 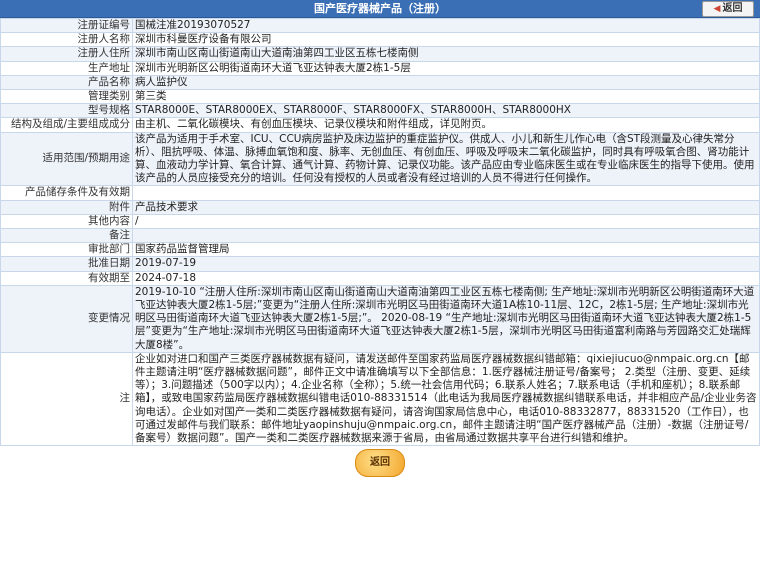 I want to click on table-row: 其他内容 /, so click(x=380, y=221).